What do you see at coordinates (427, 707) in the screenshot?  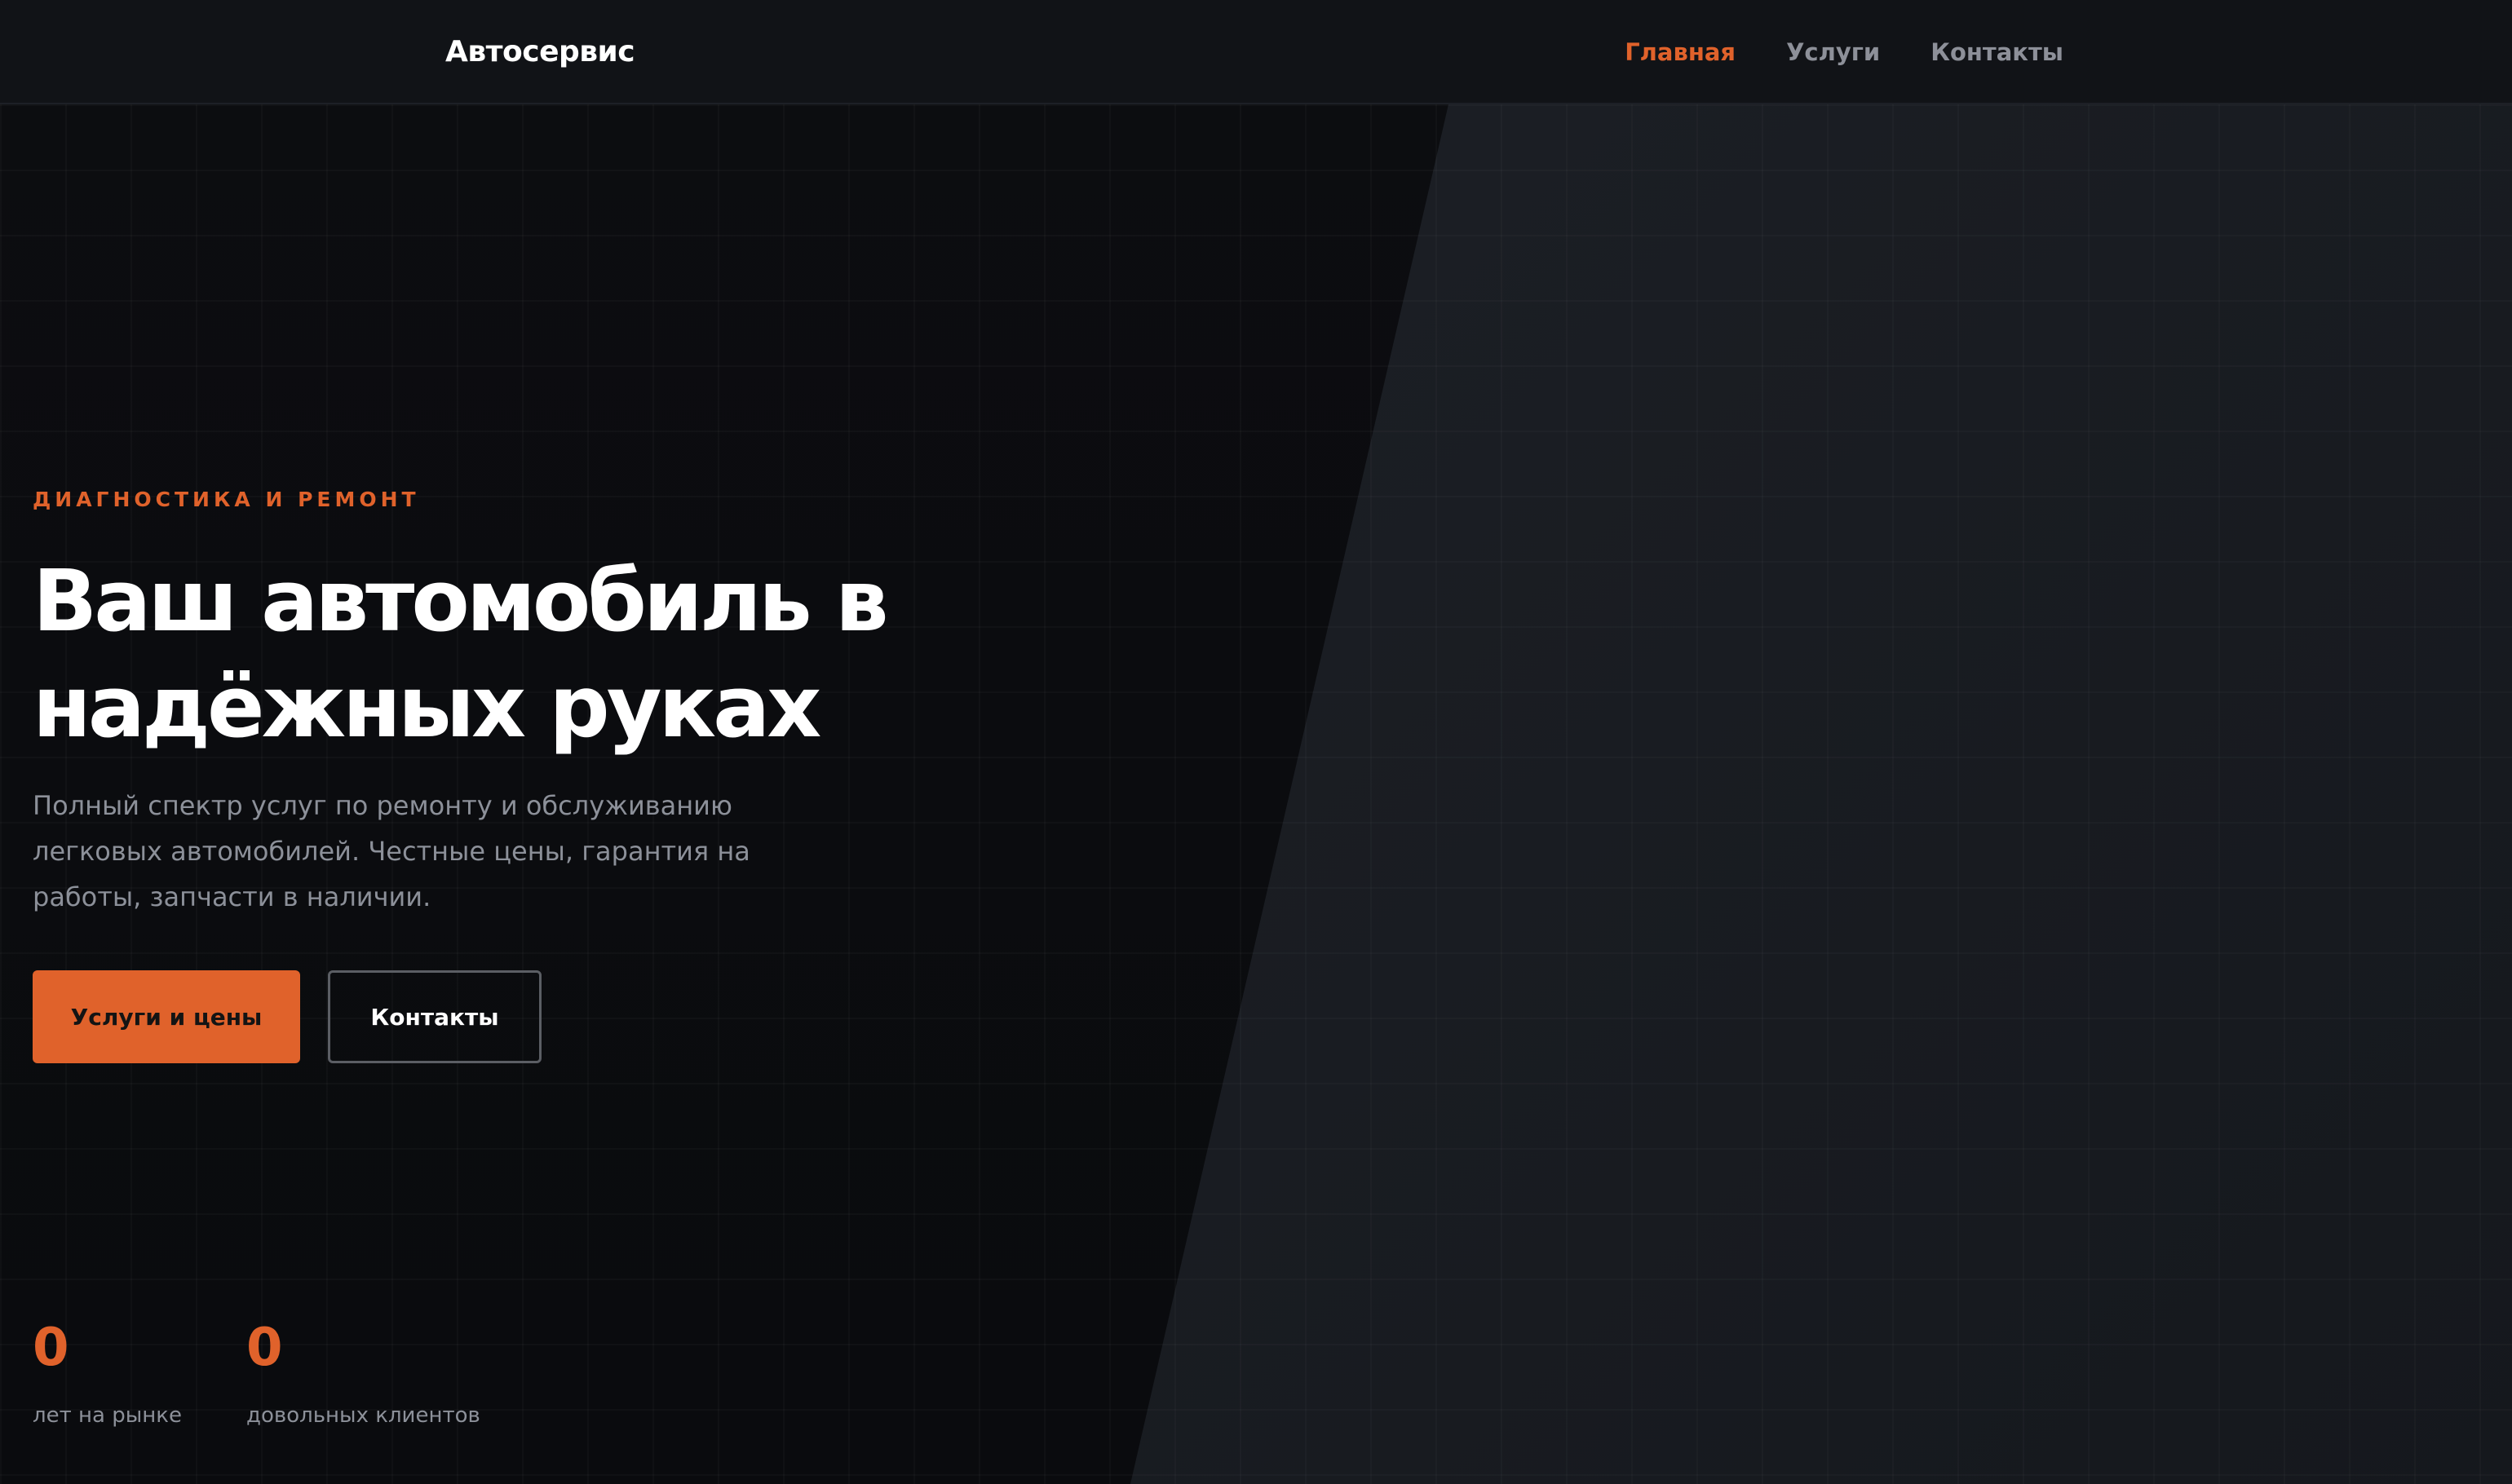 I see `hero-title-line-2: надёжных руках` at bounding box center [427, 707].